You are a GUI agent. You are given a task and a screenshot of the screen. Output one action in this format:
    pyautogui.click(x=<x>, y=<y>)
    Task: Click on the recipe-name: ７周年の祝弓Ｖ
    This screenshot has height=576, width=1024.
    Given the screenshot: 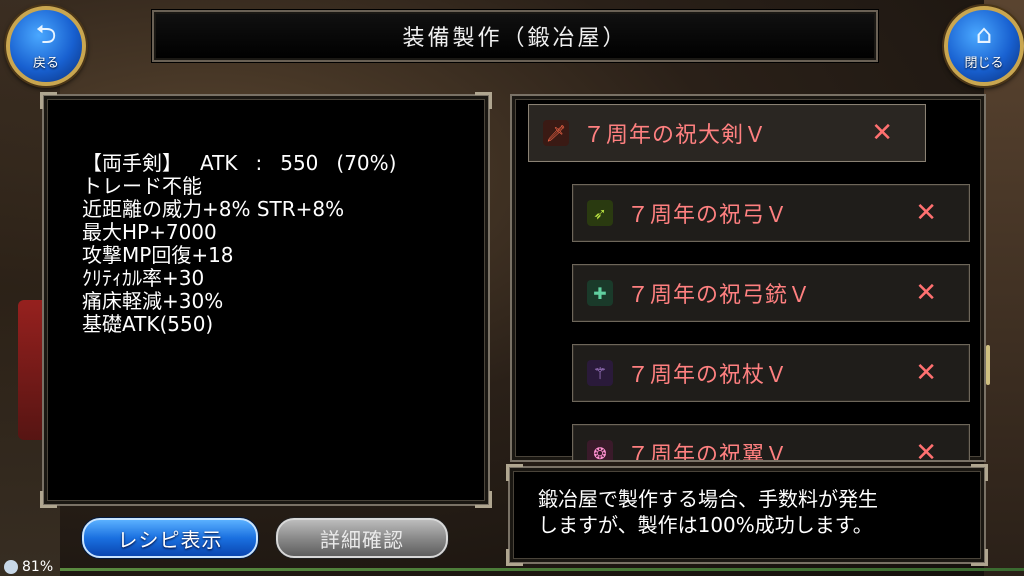 What is the action you would take?
    pyautogui.click(x=708, y=215)
    